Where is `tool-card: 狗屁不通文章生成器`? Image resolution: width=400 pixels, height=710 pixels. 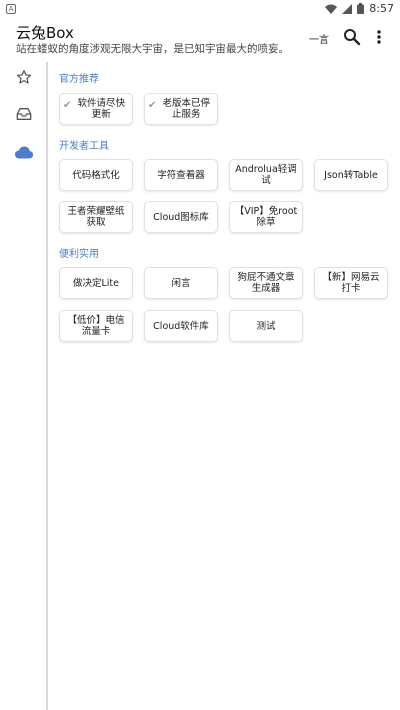
tool-card: 狗屁不通文章生成器 is located at coordinates (266, 283).